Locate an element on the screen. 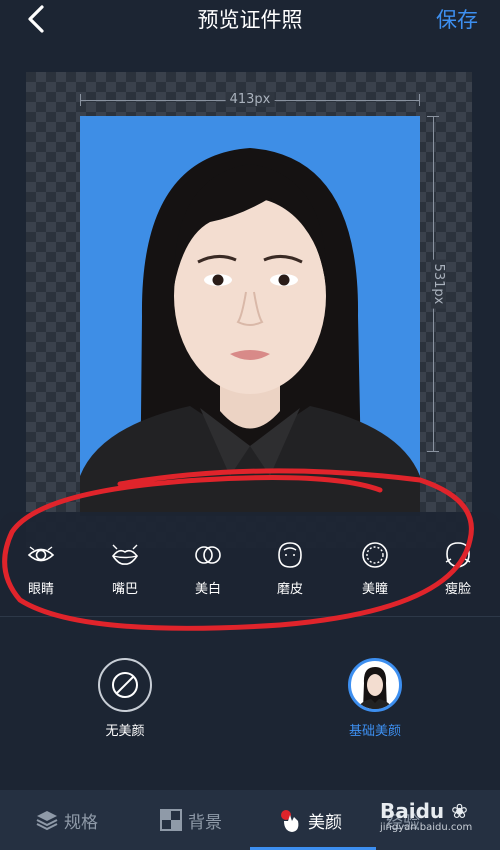 This screenshot has width=500, height=850. tool-eyes-label: 眼睛 is located at coordinates (40, 589).